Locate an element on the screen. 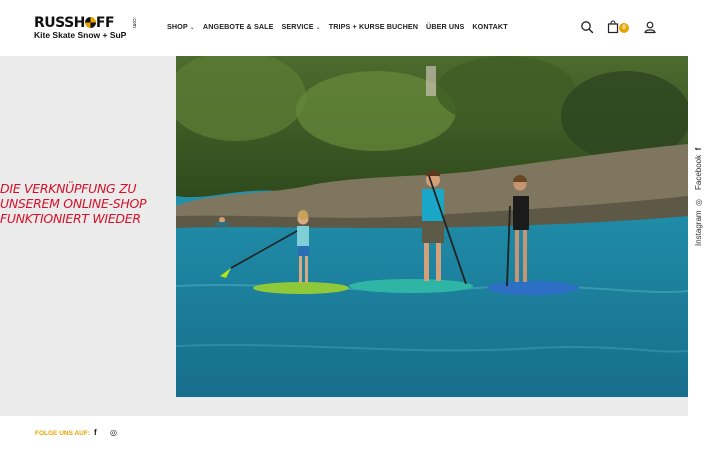 Image resolution: width=720 pixels, height=450 pixels. nav-item-trips: TRIPS + KURSE BUCHEN is located at coordinates (373, 26).